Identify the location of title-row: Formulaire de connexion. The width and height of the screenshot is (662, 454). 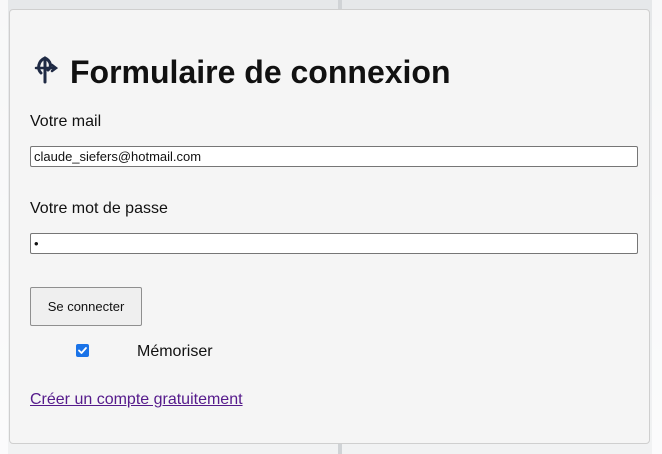
(241, 72).